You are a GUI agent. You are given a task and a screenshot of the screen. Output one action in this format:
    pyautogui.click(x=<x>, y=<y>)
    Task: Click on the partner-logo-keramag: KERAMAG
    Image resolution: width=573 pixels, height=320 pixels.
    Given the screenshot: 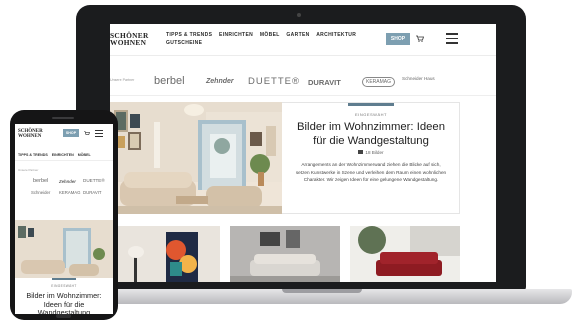 What is the action you would take?
    pyautogui.click(x=379, y=82)
    